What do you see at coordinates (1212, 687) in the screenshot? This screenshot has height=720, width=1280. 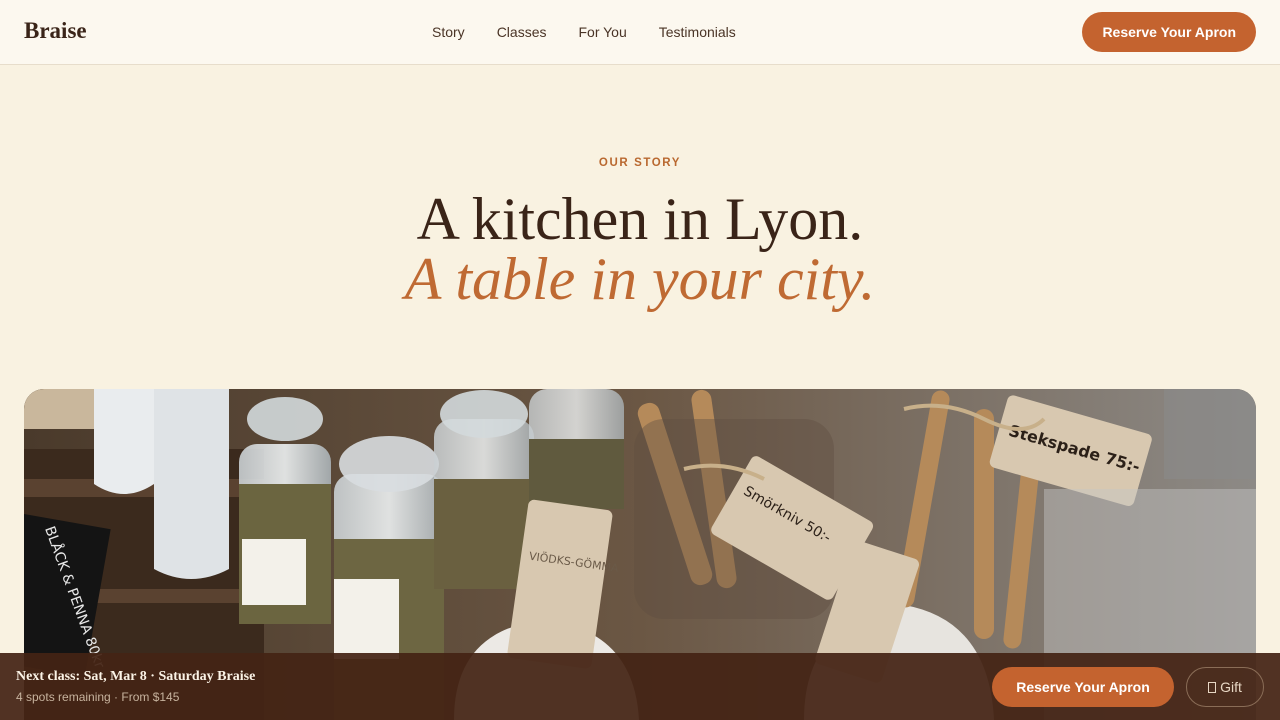 I see `gift-icon` at bounding box center [1212, 687].